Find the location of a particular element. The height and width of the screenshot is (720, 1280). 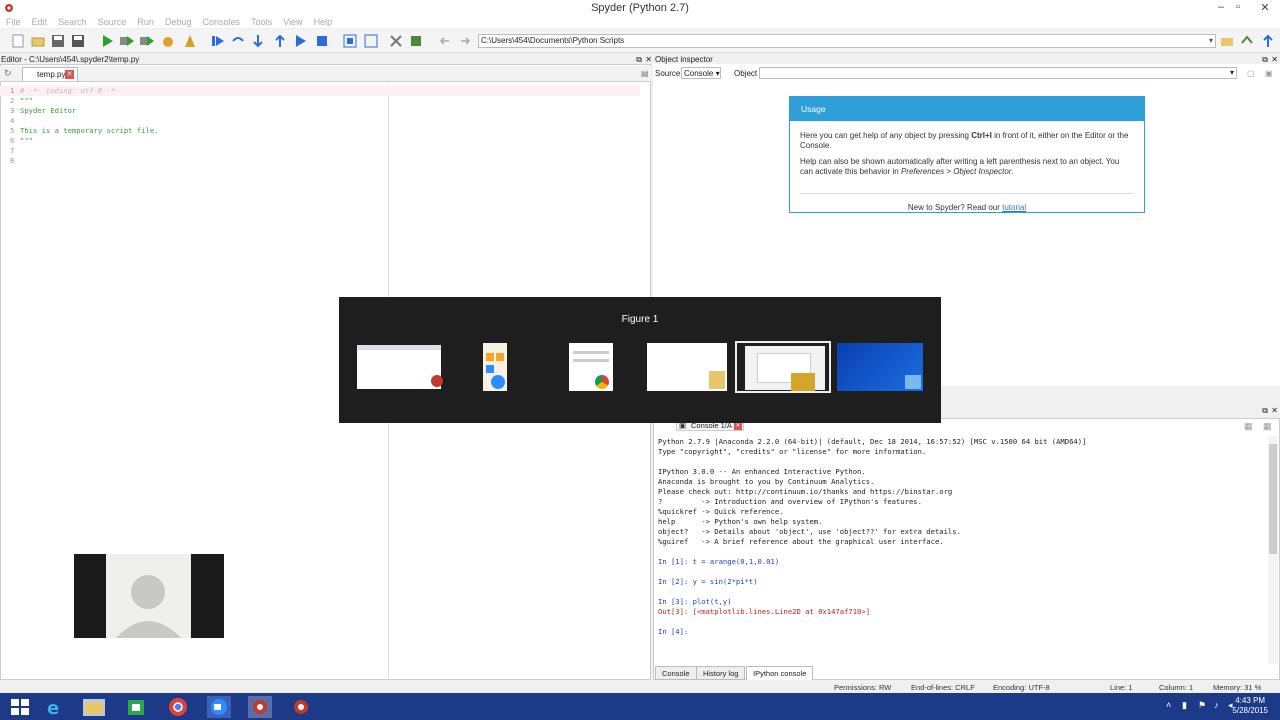

switcher-thumb-desktop is located at coordinates (881, 367).